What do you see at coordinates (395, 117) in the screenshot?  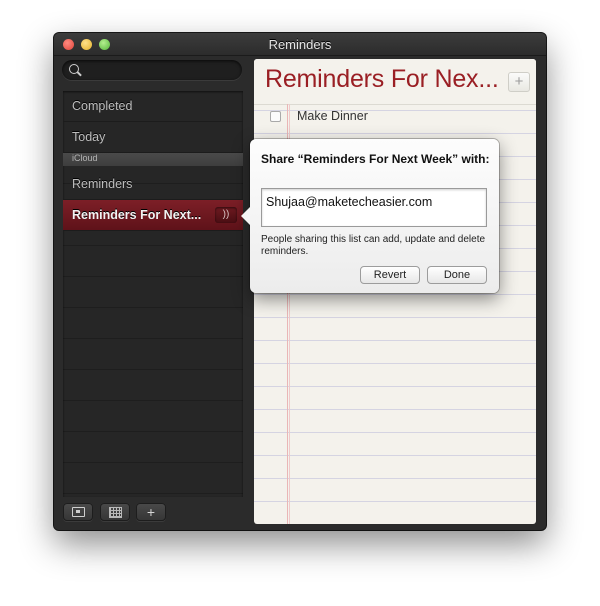 I see `reminder-item: Make Dinner` at bounding box center [395, 117].